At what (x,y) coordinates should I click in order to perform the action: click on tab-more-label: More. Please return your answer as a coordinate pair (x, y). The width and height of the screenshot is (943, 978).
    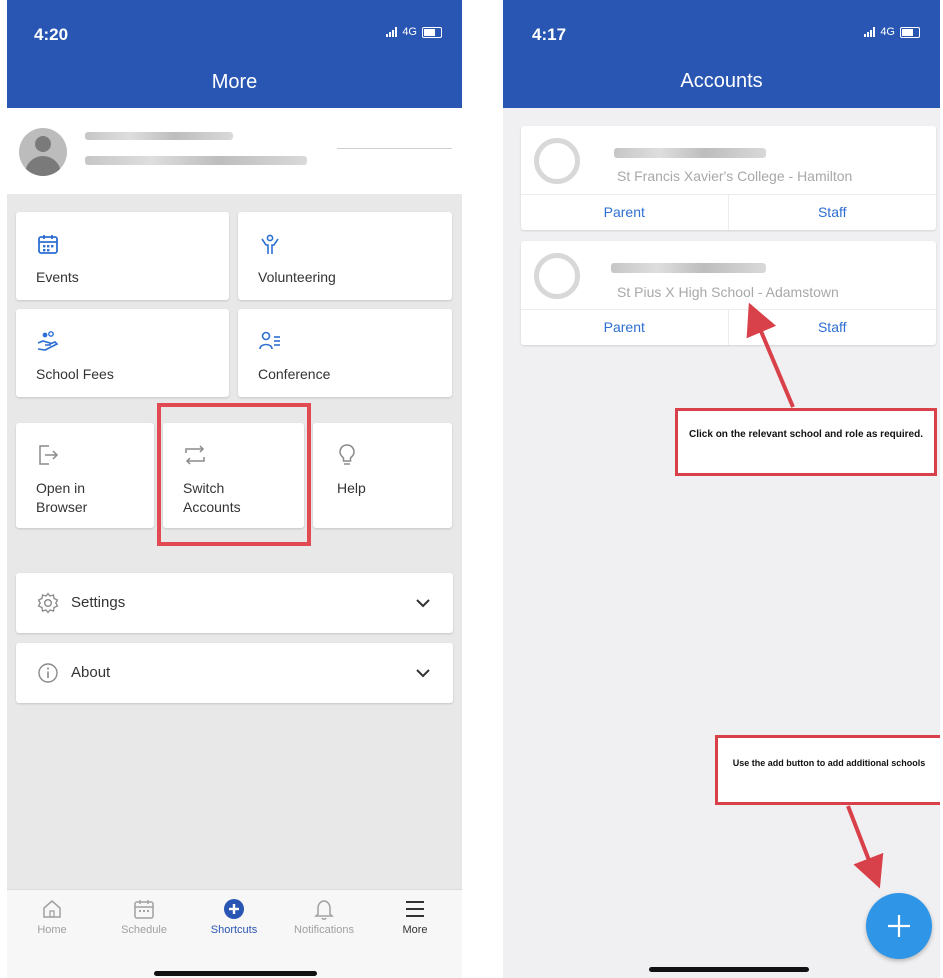
    Looking at the image, I should click on (415, 930).